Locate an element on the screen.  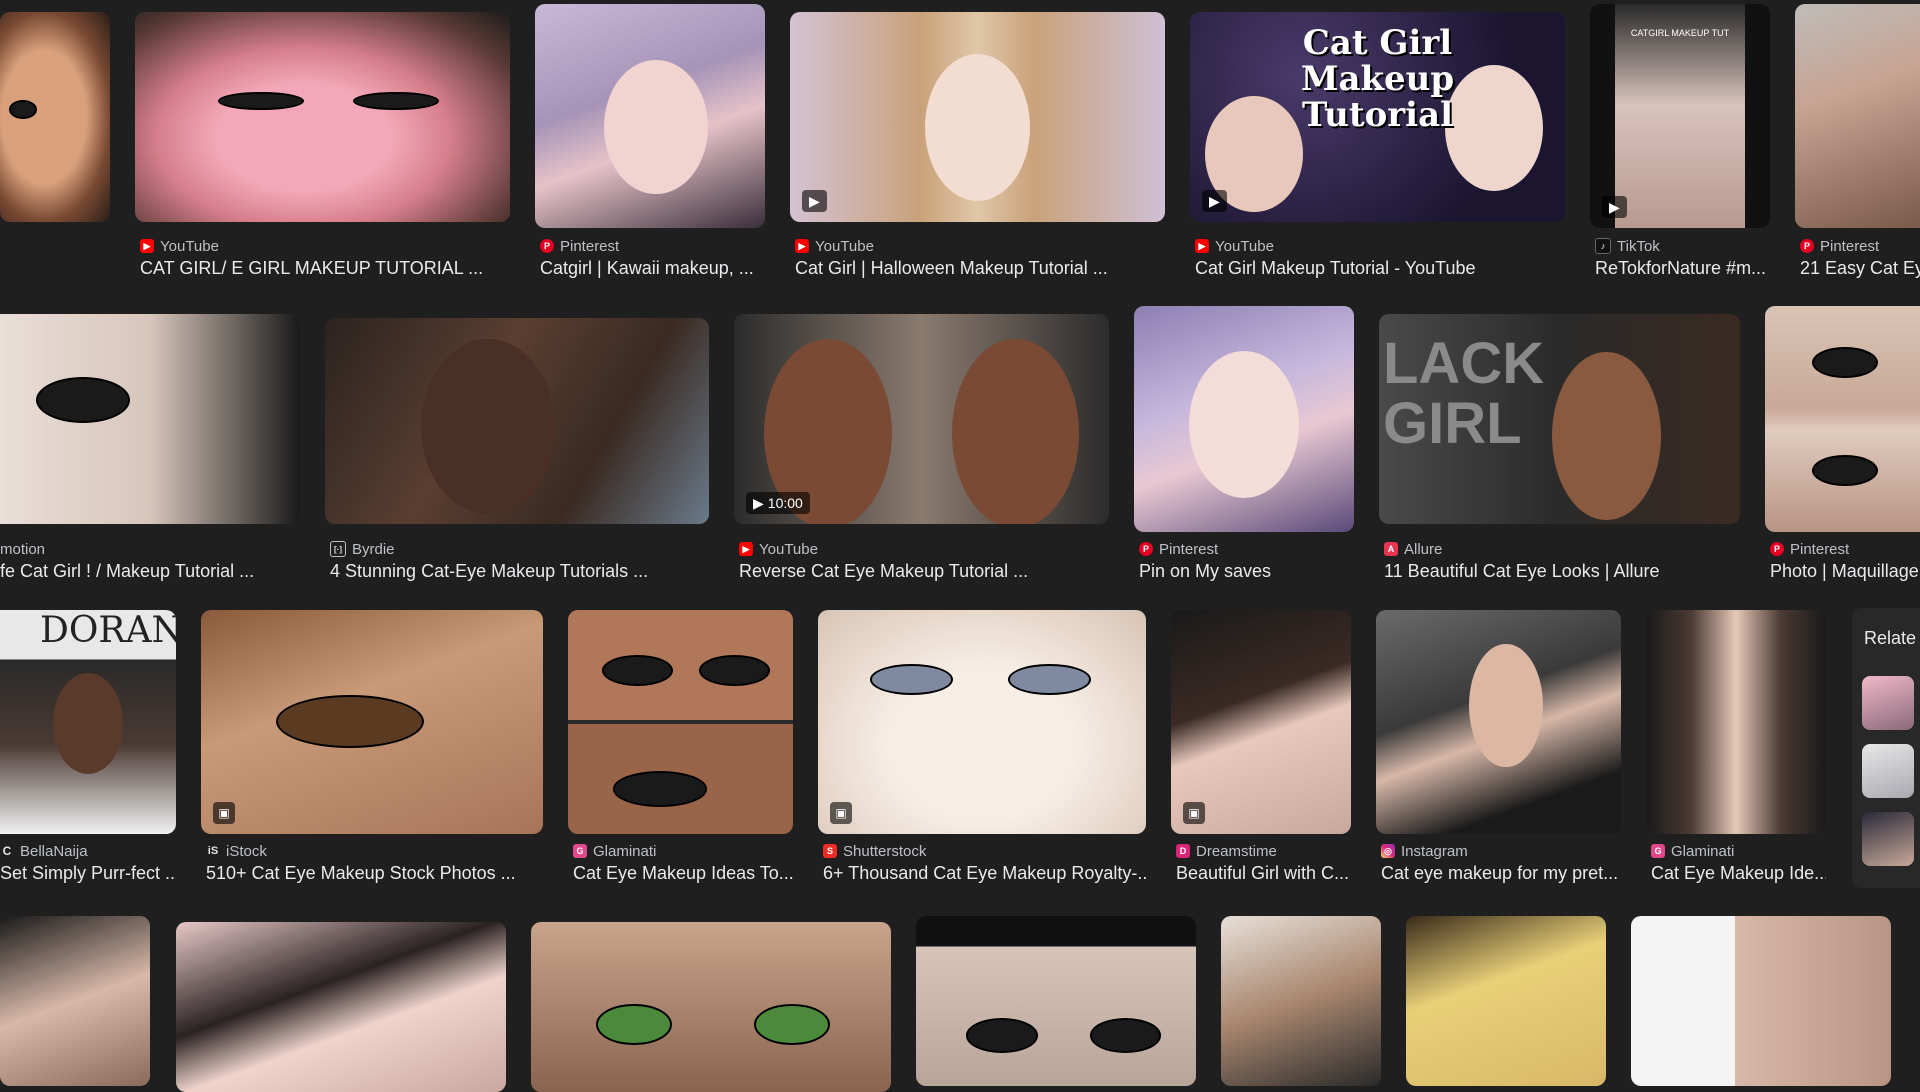
result-thumbnail: Cat Girl Makeup Tutorial ▶ is located at coordinates (1377, 117).